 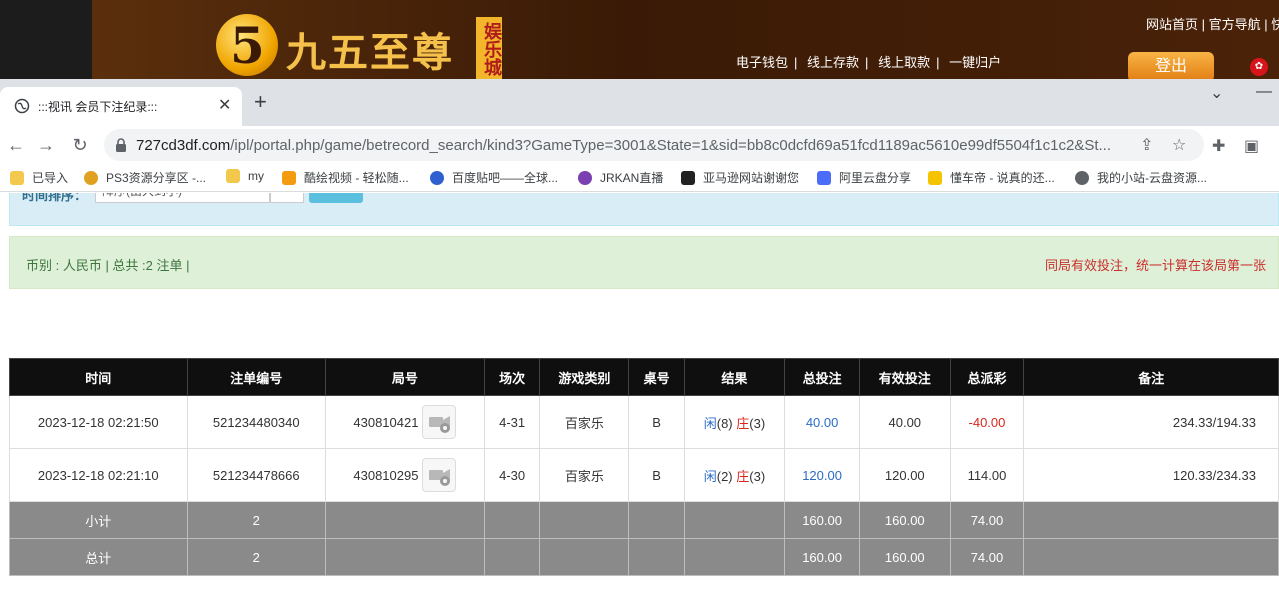 What do you see at coordinates (688, 177) in the screenshot?
I see `amazon-icon` at bounding box center [688, 177].